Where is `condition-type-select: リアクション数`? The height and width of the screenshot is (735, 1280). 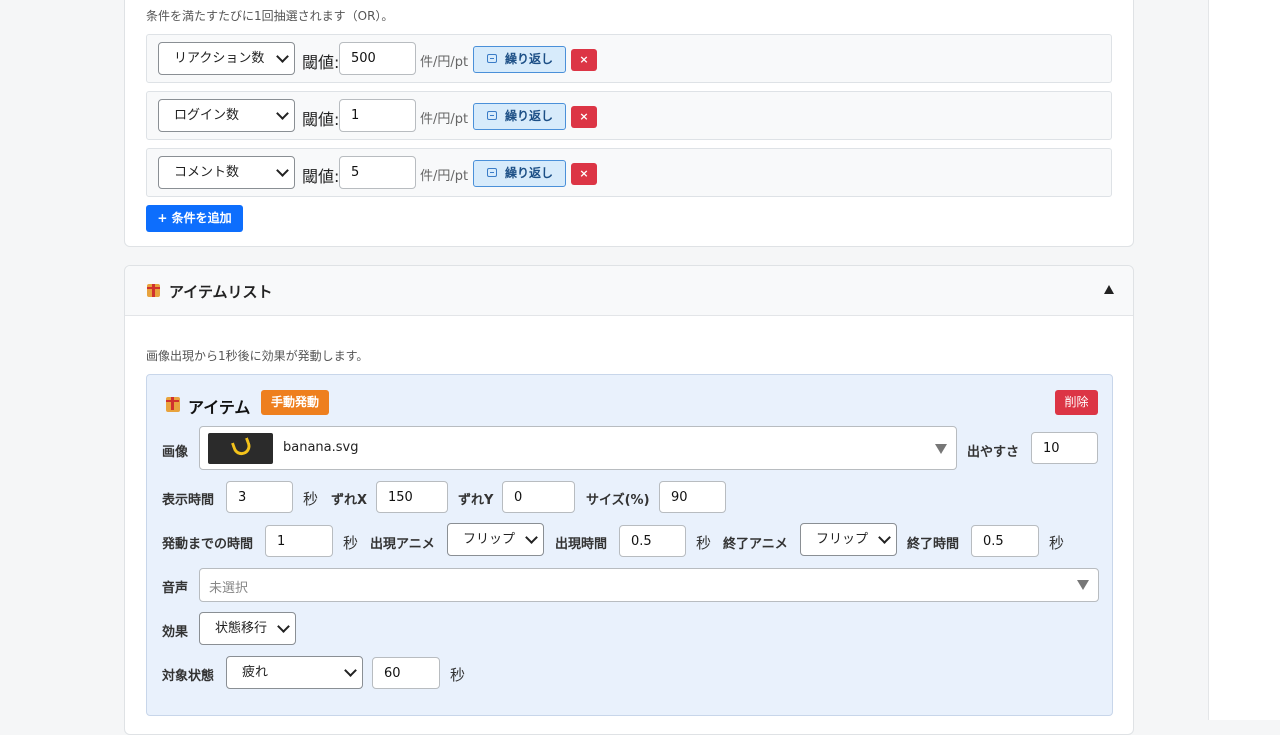
condition-type-select: リアクション数 is located at coordinates (226, 58).